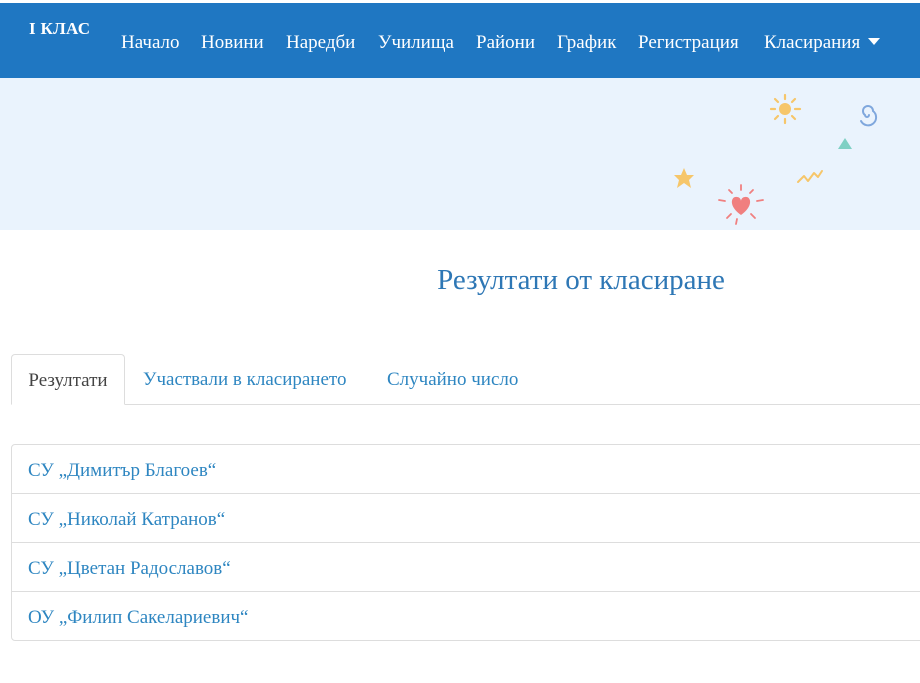 This screenshot has height=683, width=920. Describe the element at coordinates (810, 176) in the screenshot. I see `zigzag-icon` at that location.